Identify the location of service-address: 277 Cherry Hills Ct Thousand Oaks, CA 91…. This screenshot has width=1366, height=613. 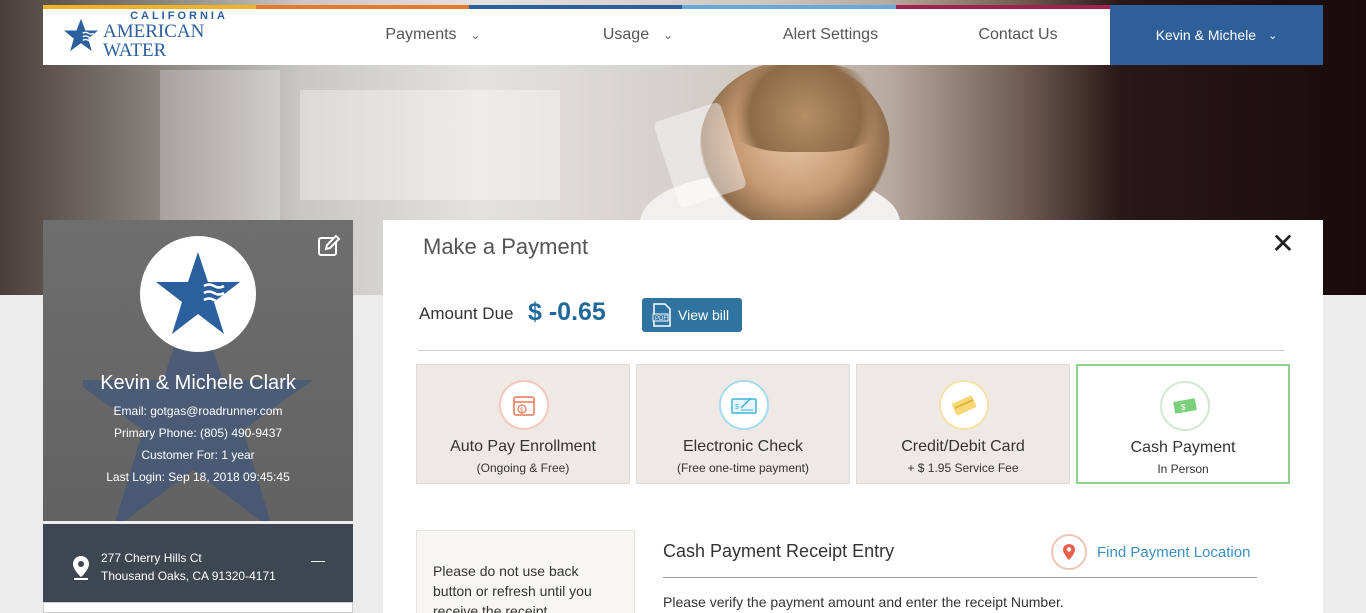
(198, 564).